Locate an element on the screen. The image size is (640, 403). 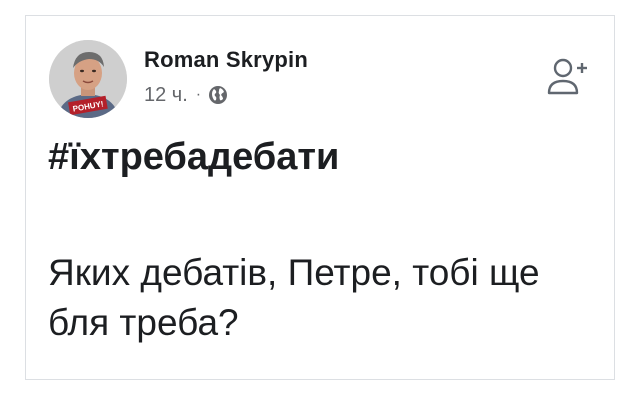
post-meta: 12 ч. · is located at coordinates (186, 95).